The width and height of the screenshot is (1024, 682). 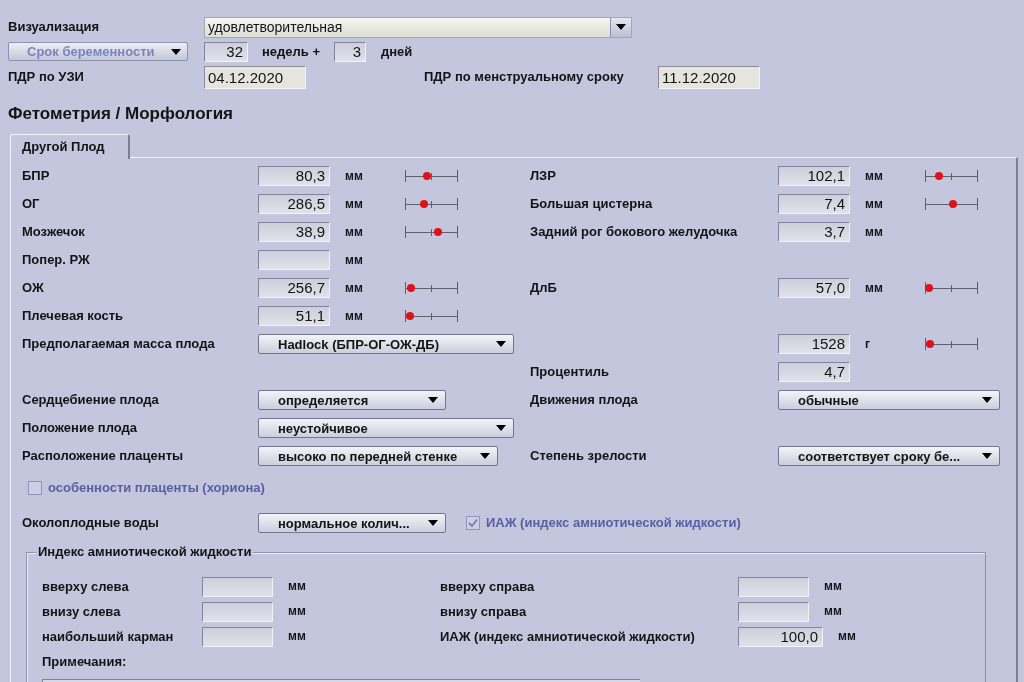 I want to click on measurement-field: 4,7, so click(x=814, y=372).